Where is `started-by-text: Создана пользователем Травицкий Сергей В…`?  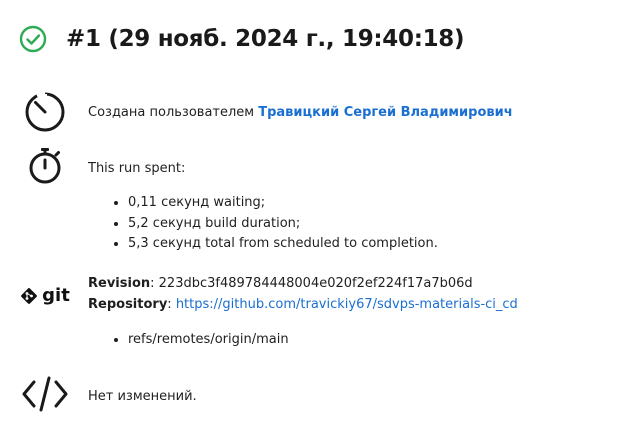
started-by-text: Создана пользователем Травицкий Сергей В… is located at coordinates (300, 113).